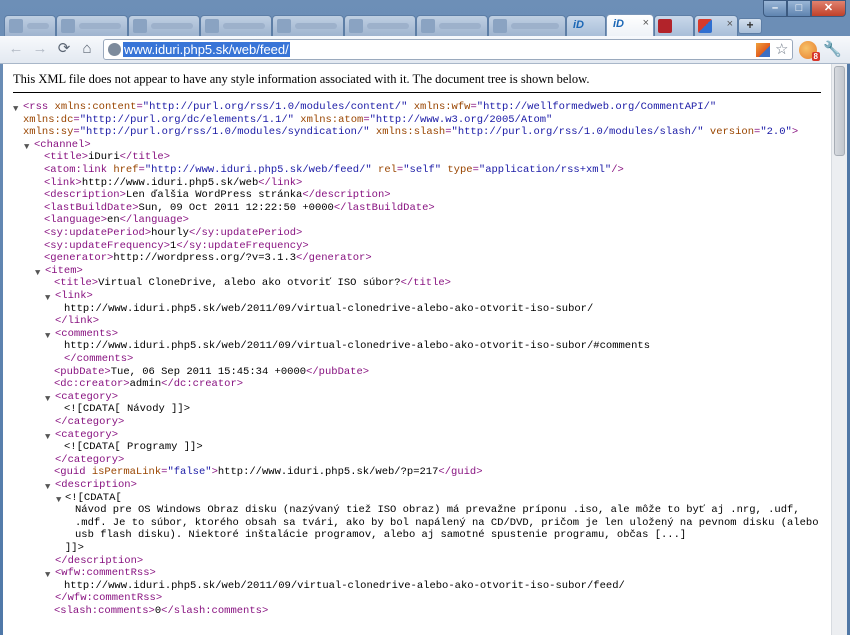 The width and height of the screenshot is (850, 635). Describe the element at coordinates (114, 49) in the screenshot. I see `globe-icon` at that location.